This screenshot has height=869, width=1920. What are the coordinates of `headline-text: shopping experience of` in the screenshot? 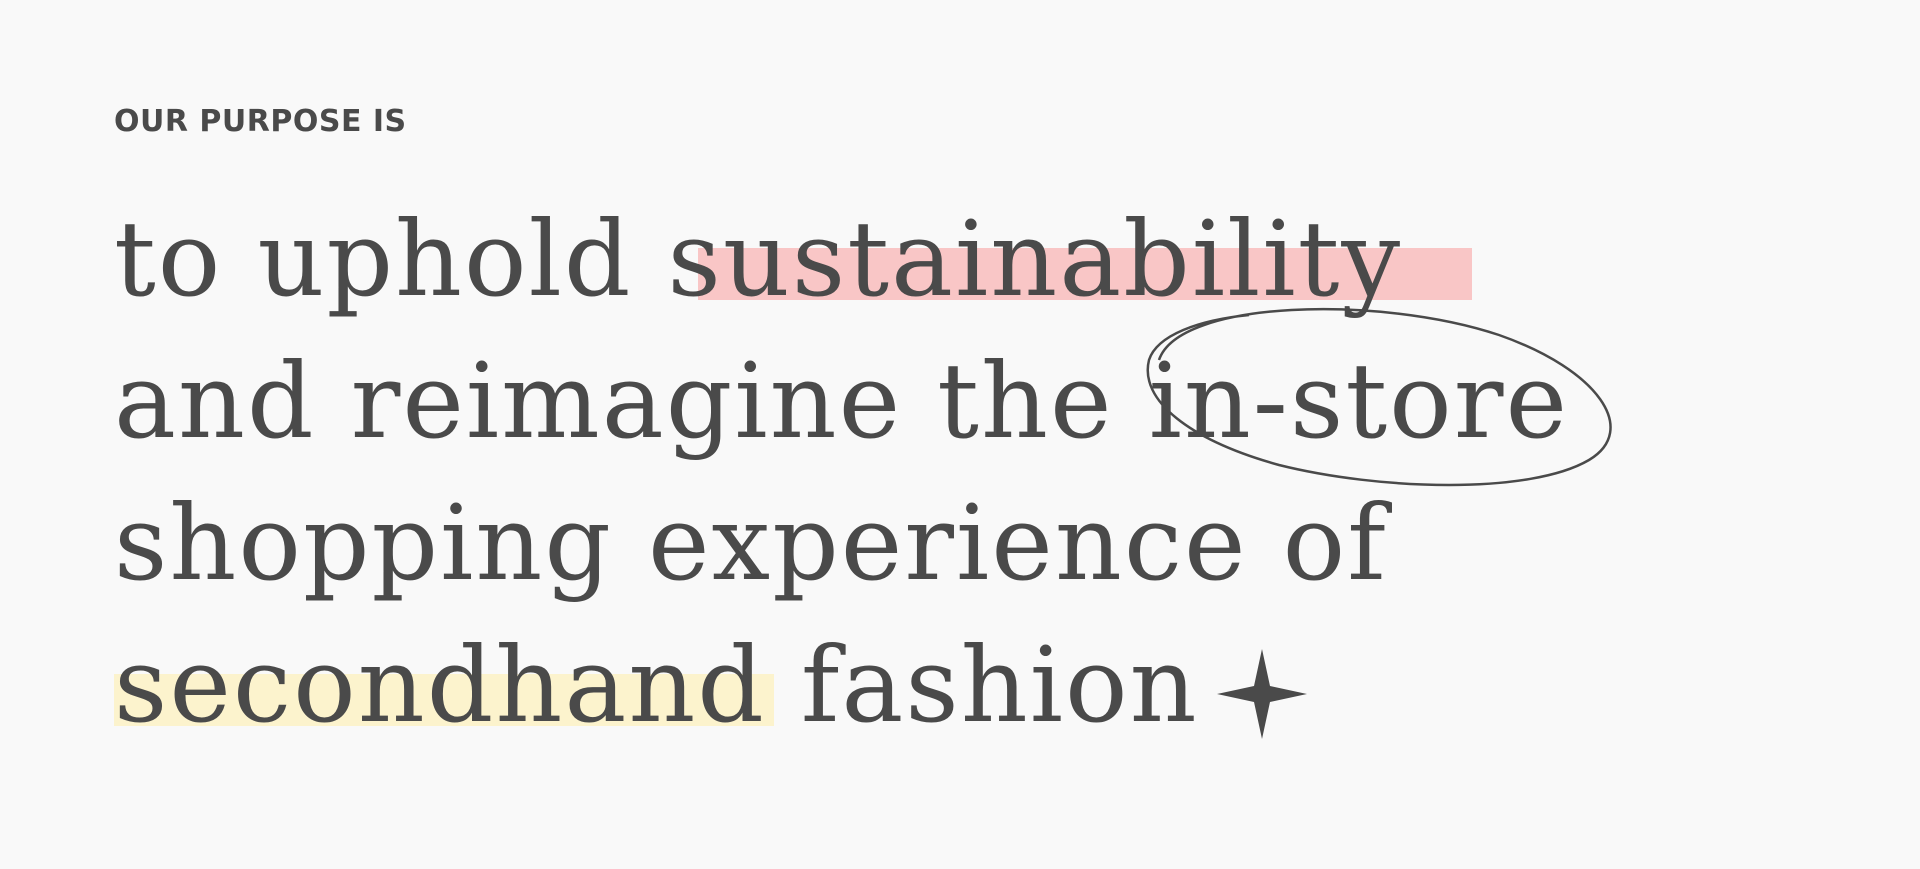 It's located at (751, 543).